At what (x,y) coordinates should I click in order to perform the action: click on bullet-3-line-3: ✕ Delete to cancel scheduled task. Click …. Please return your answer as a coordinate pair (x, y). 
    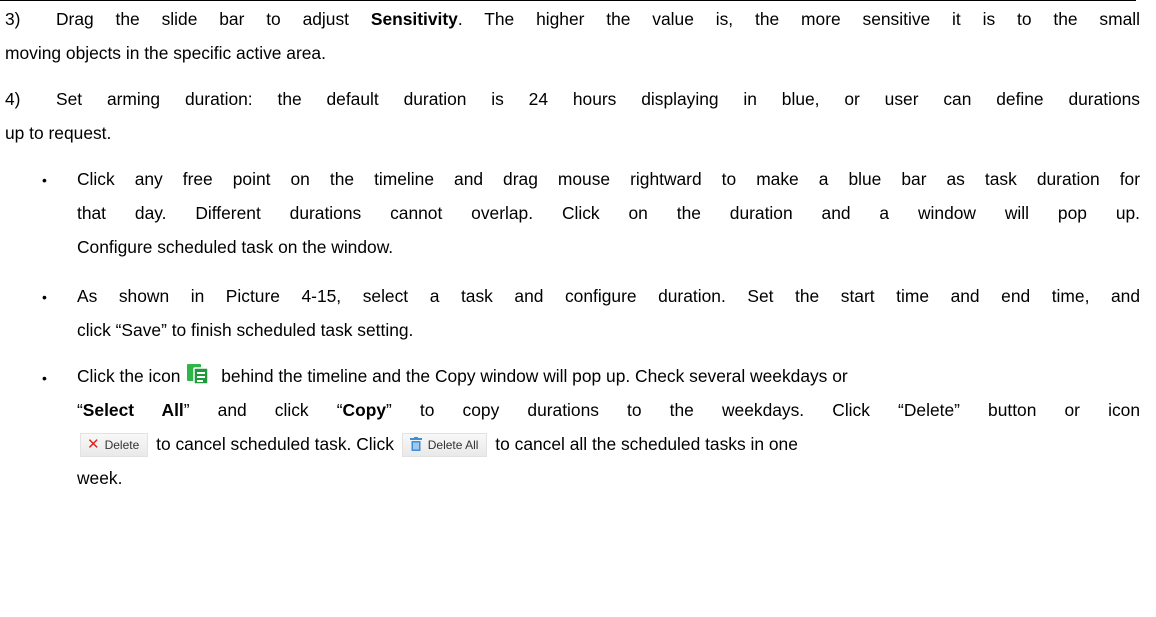
    Looking at the image, I should click on (608, 444).